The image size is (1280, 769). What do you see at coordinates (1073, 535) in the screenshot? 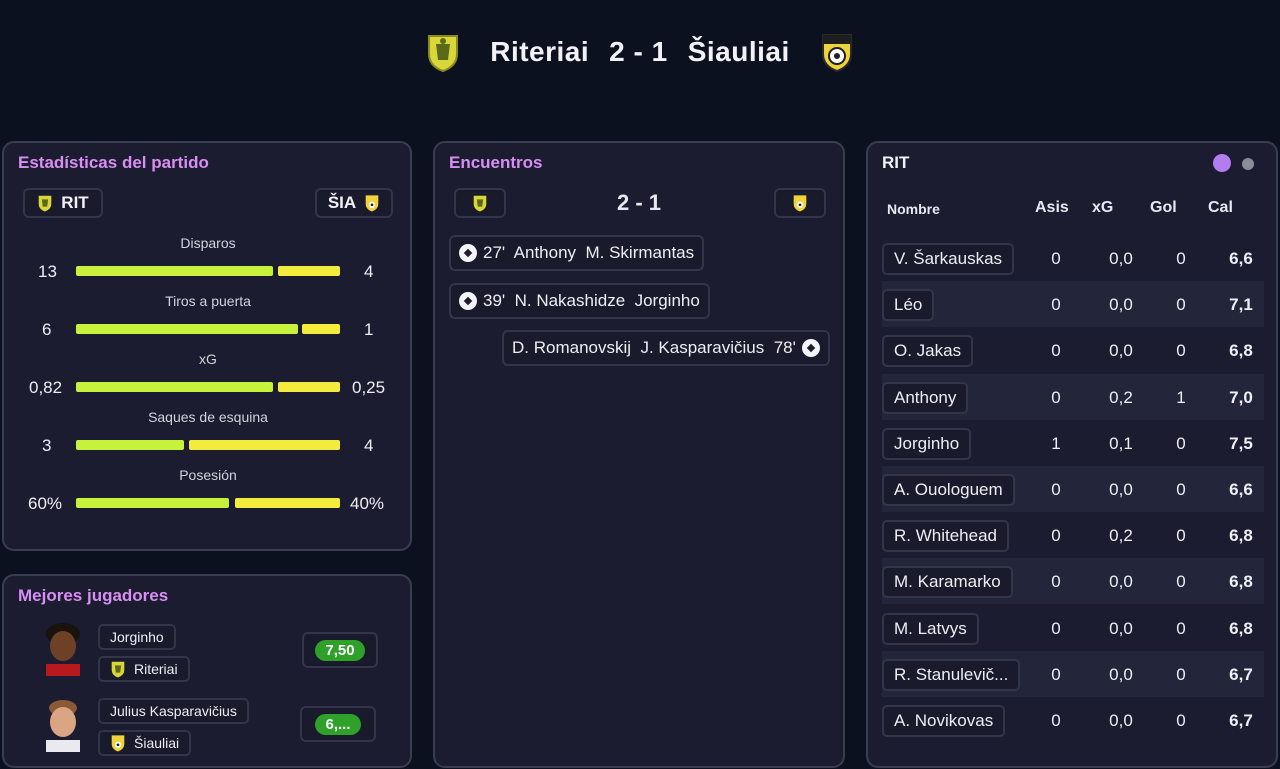
I see `table-row: R. Whitehead 0 0,2 0 6,8` at bounding box center [1073, 535].